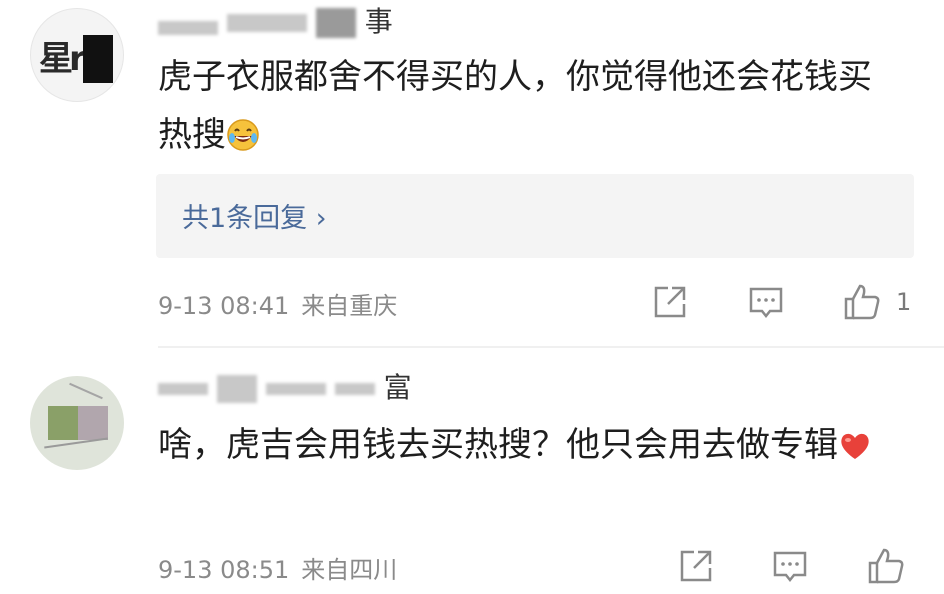  I want to click on user-avatar: 星r, so click(77, 55).